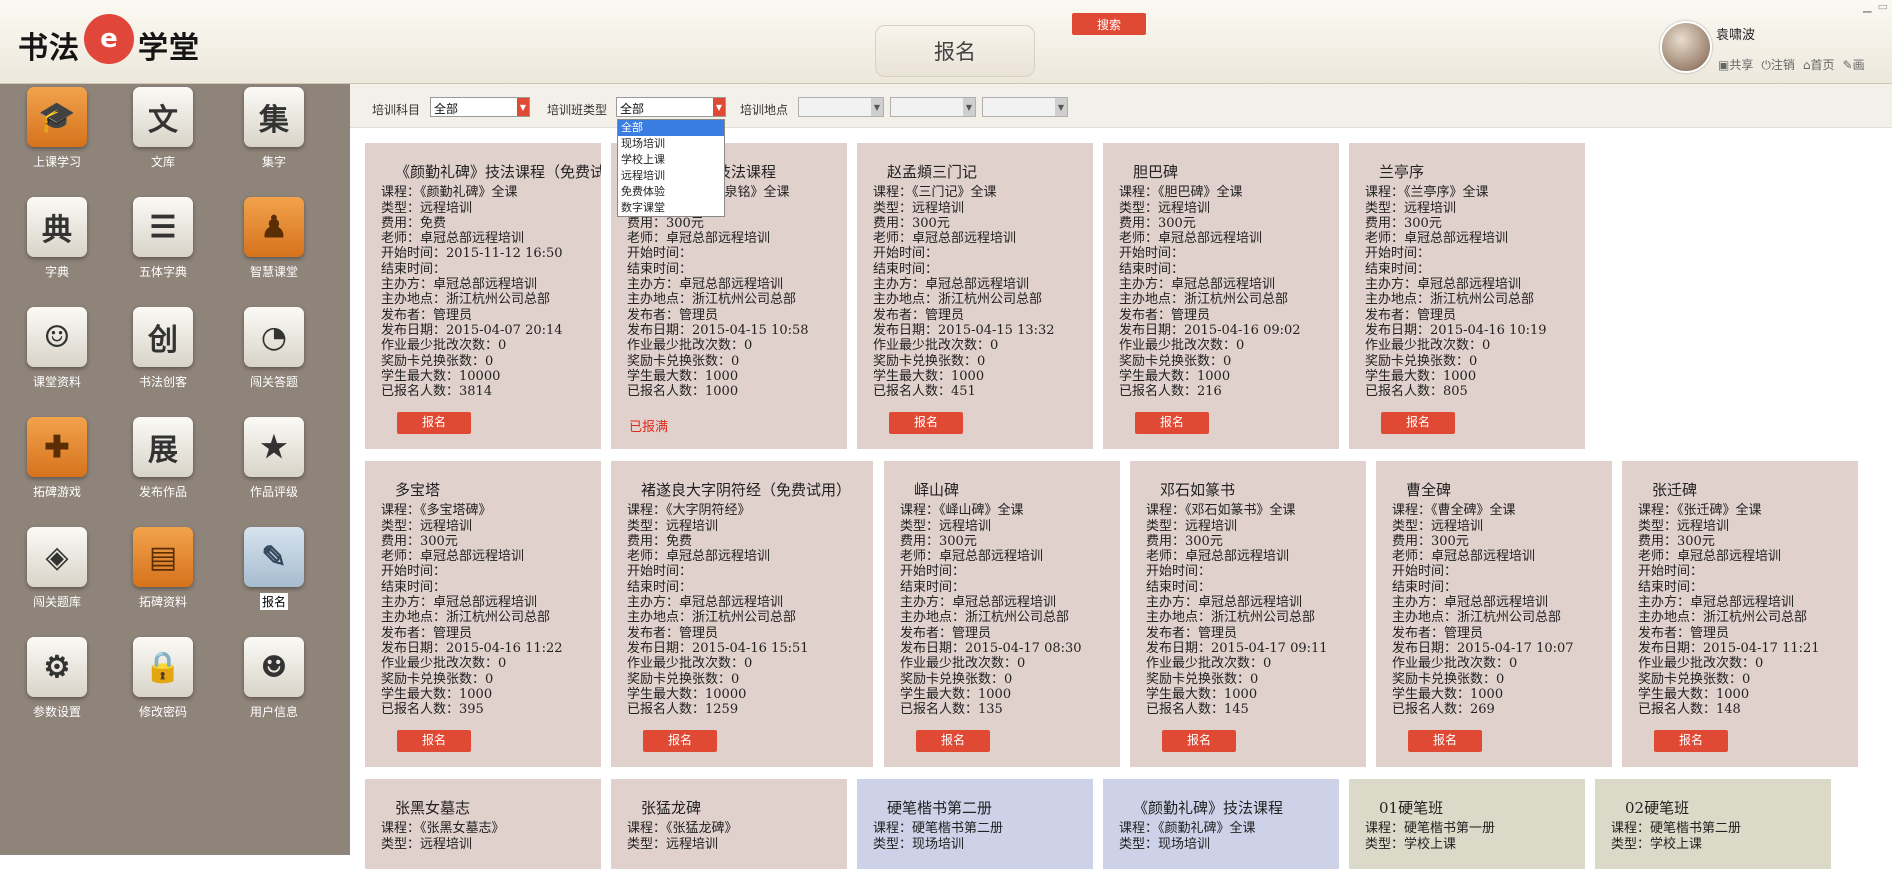 Image resolution: width=1892 pixels, height=869 pixels. Describe the element at coordinates (57, 348) in the screenshot. I see `sidebar-item-7: ☺ 课堂资料` at that location.